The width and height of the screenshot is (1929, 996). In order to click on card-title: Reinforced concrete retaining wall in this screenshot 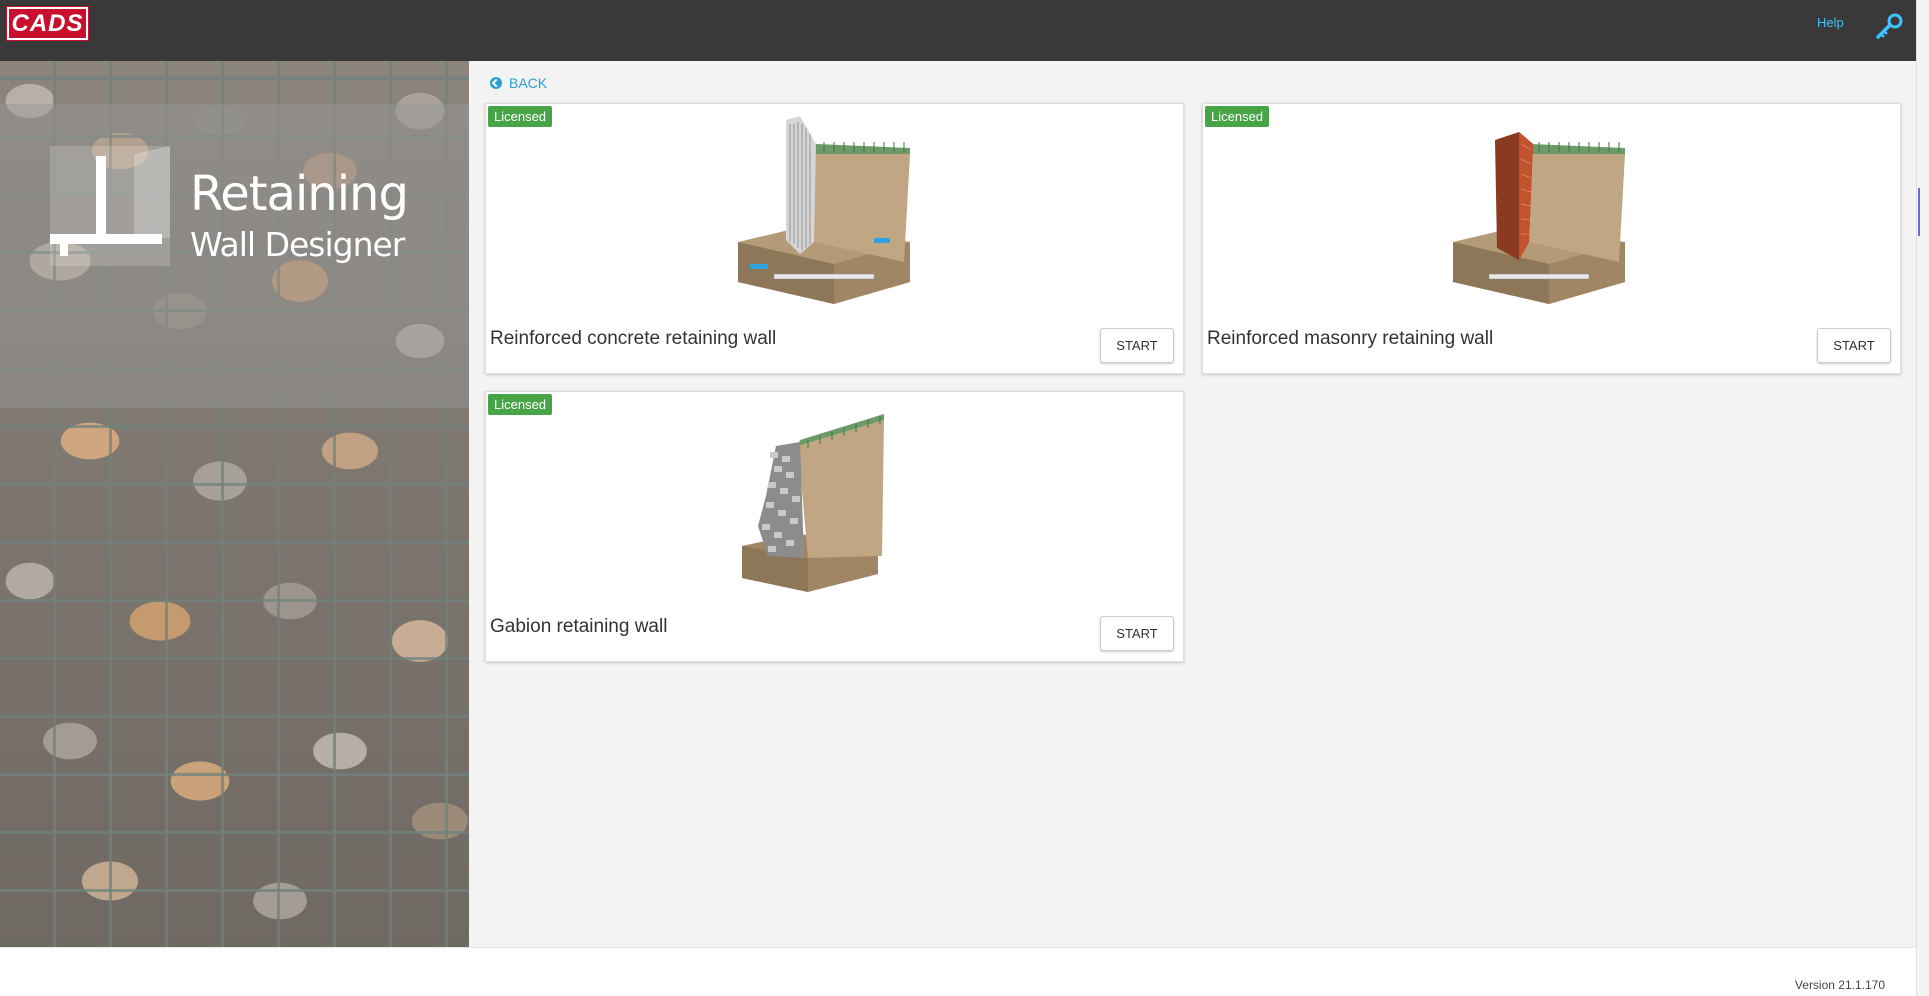, I will do `click(633, 338)`.